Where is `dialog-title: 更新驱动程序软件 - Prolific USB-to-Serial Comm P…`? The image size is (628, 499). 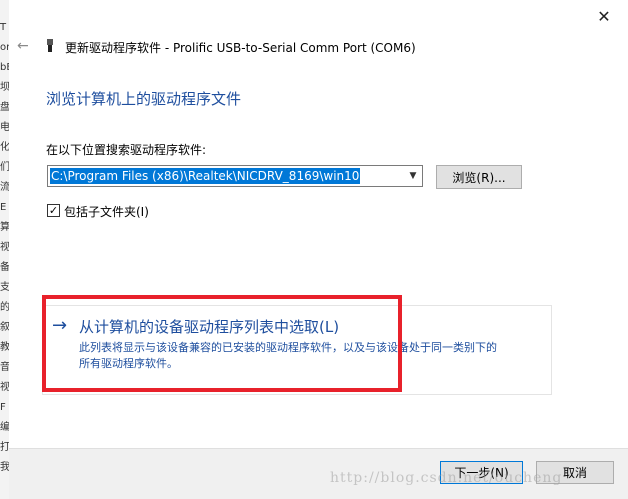
dialog-title: 更新驱动程序软件 - Prolific USB-to-Serial Comm P… is located at coordinates (240, 48).